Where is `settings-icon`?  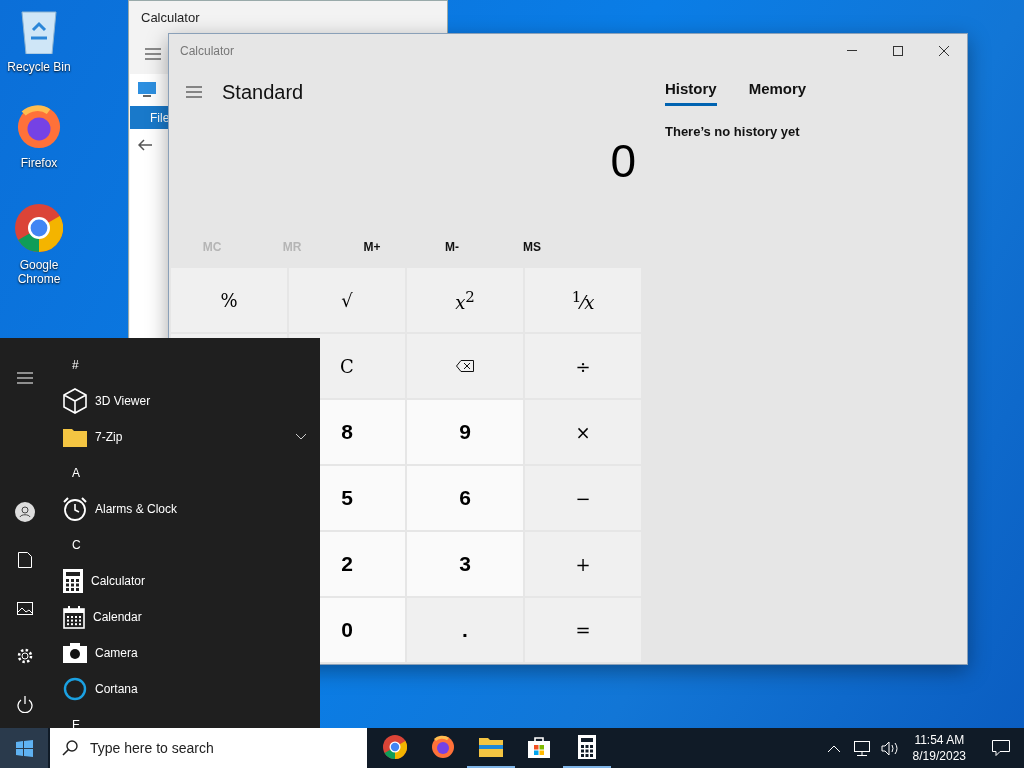 settings-icon is located at coordinates (25, 656).